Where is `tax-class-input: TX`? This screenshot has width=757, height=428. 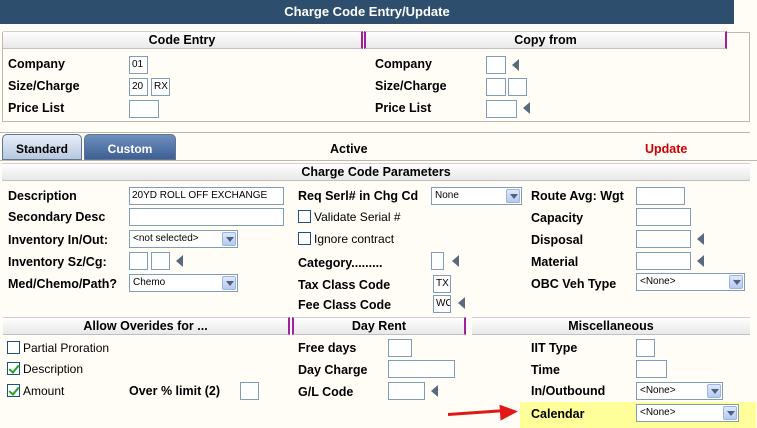
tax-class-input: TX is located at coordinates (442, 284).